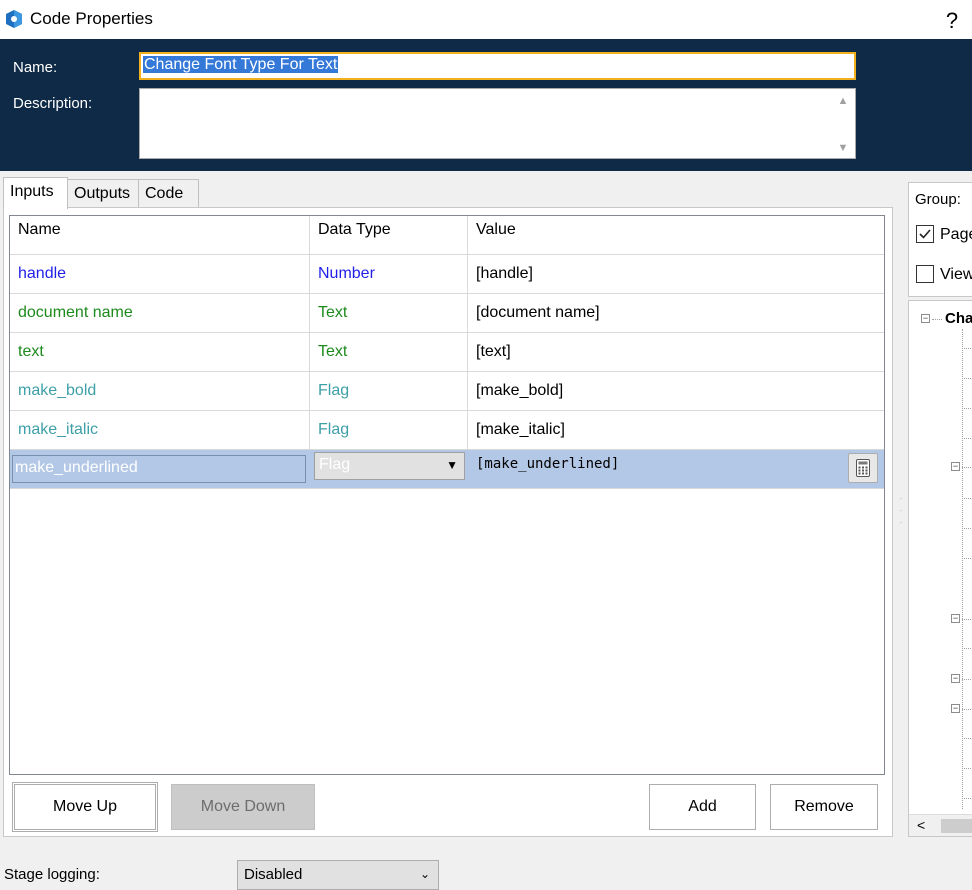  Describe the element at coordinates (389, 235) in the screenshot. I see `column-header-data-type: Data Type` at that location.